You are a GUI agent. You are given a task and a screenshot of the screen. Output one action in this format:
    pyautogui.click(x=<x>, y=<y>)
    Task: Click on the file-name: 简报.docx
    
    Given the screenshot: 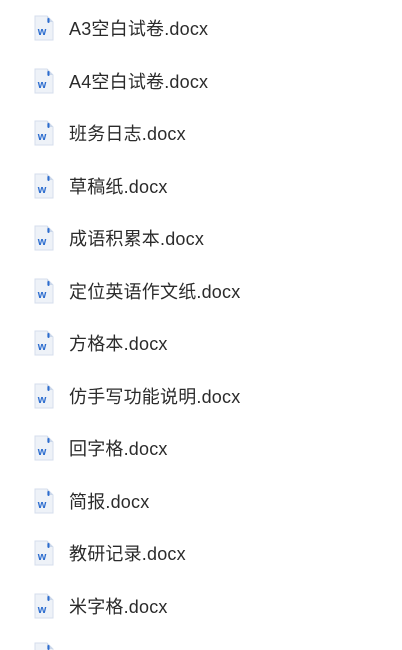 What is the action you would take?
    pyautogui.click(x=109, y=502)
    